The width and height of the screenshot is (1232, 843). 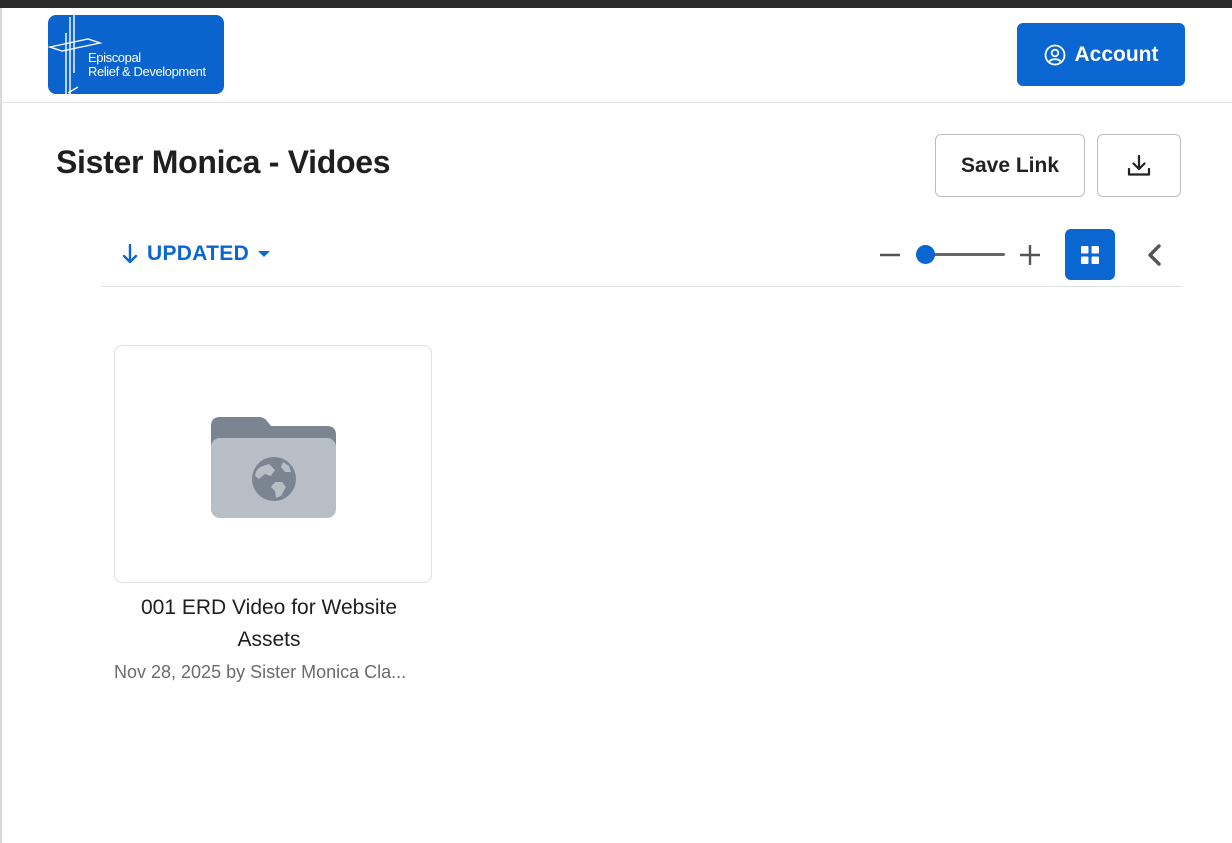 I want to click on zoom-in-icon, so click(x=1030, y=255).